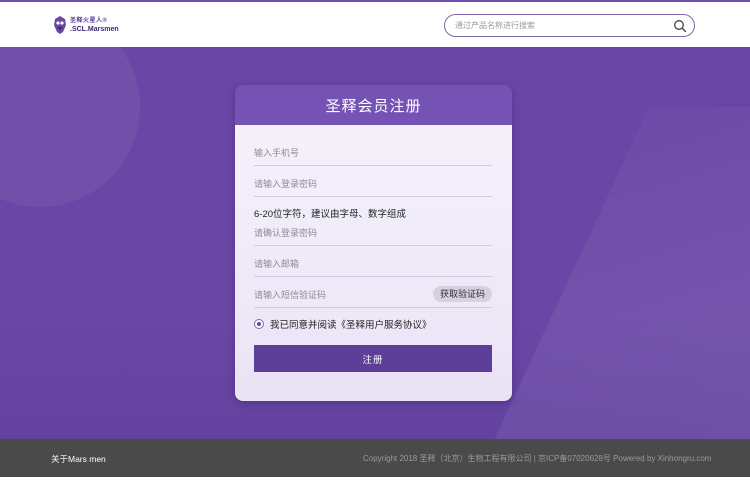  What do you see at coordinates (555, 25) in the screenshot?
I see `search-input` at bounding box center [555, 25].